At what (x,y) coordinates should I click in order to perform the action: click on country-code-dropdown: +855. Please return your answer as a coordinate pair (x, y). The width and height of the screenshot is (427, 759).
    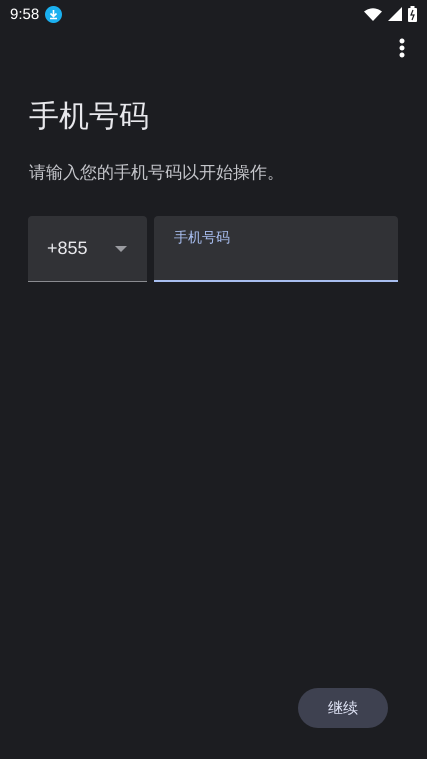
    Looking at the image, I should click on (87, 249).